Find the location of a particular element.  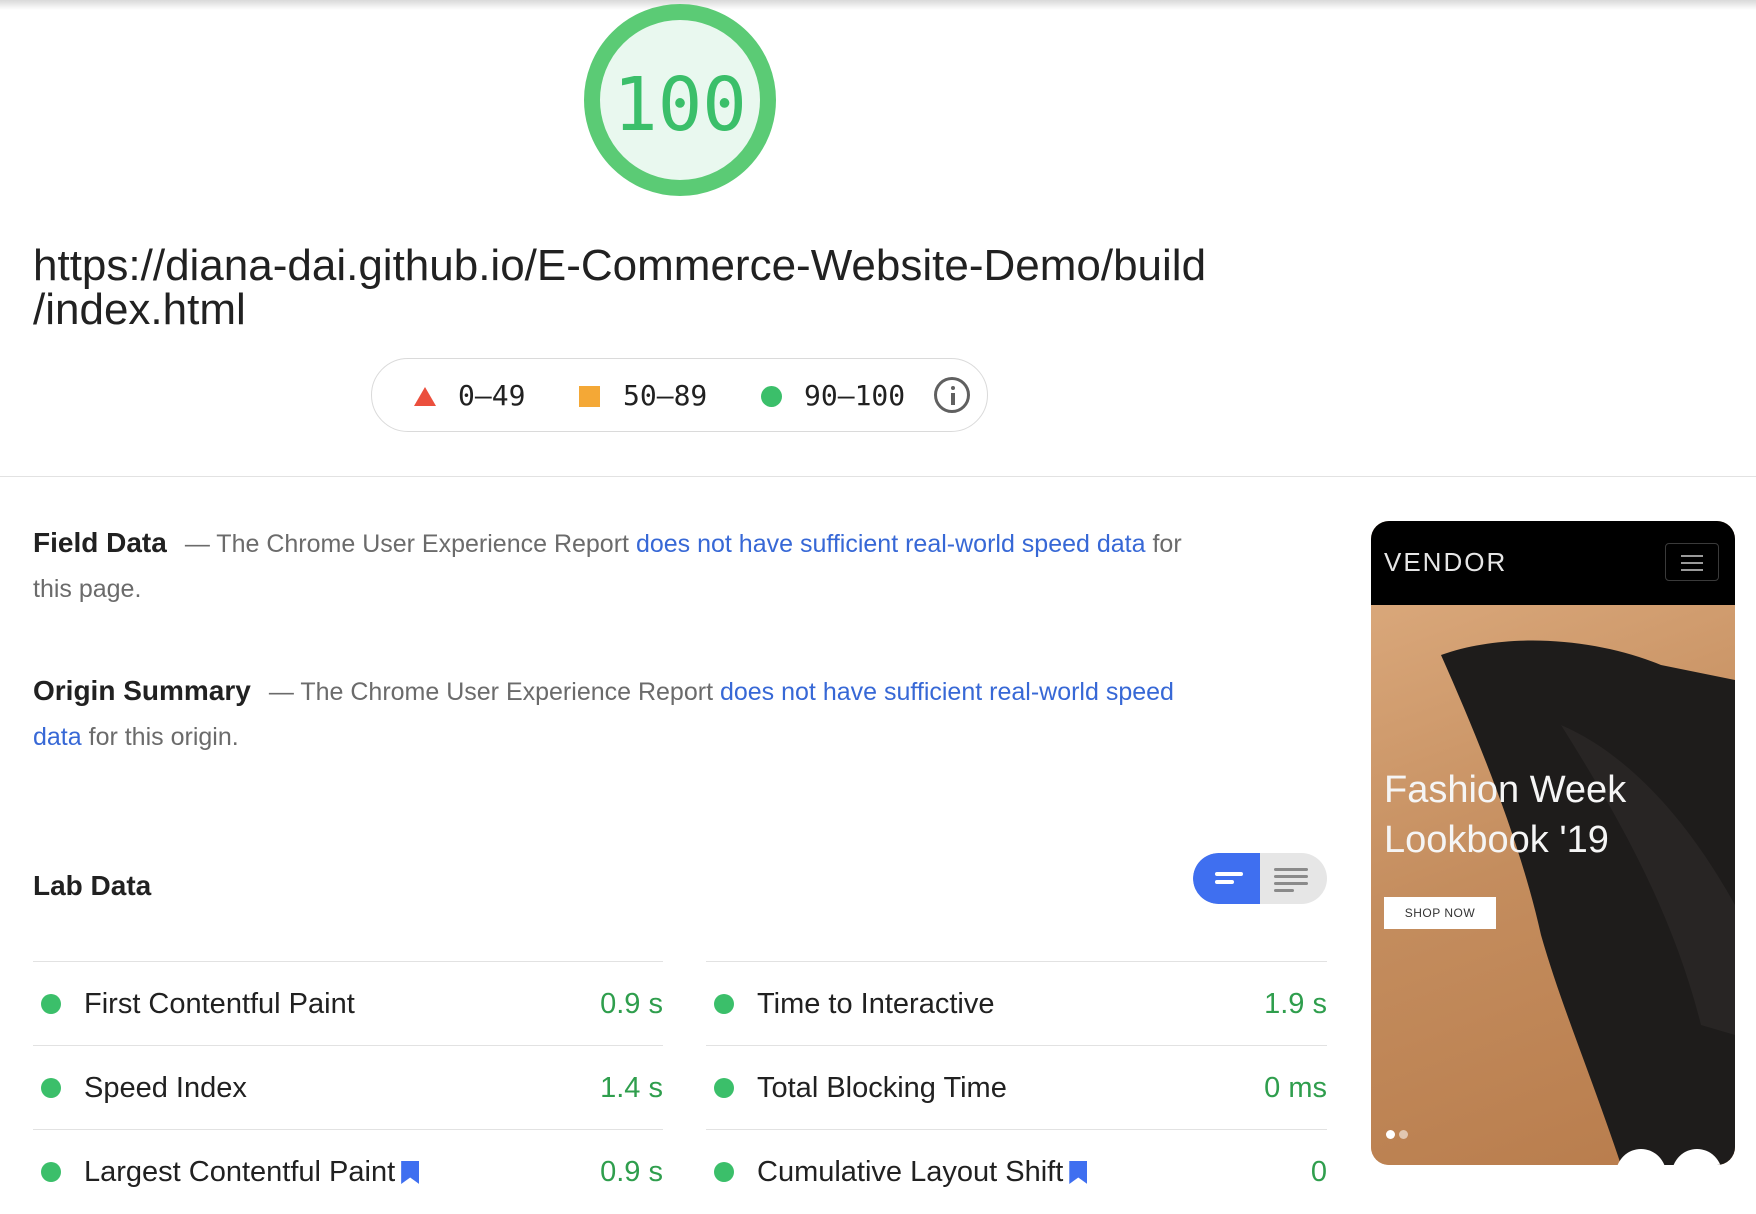

score-legend: 0–49 50–89 90–100 is located at coordinates (679, 395).